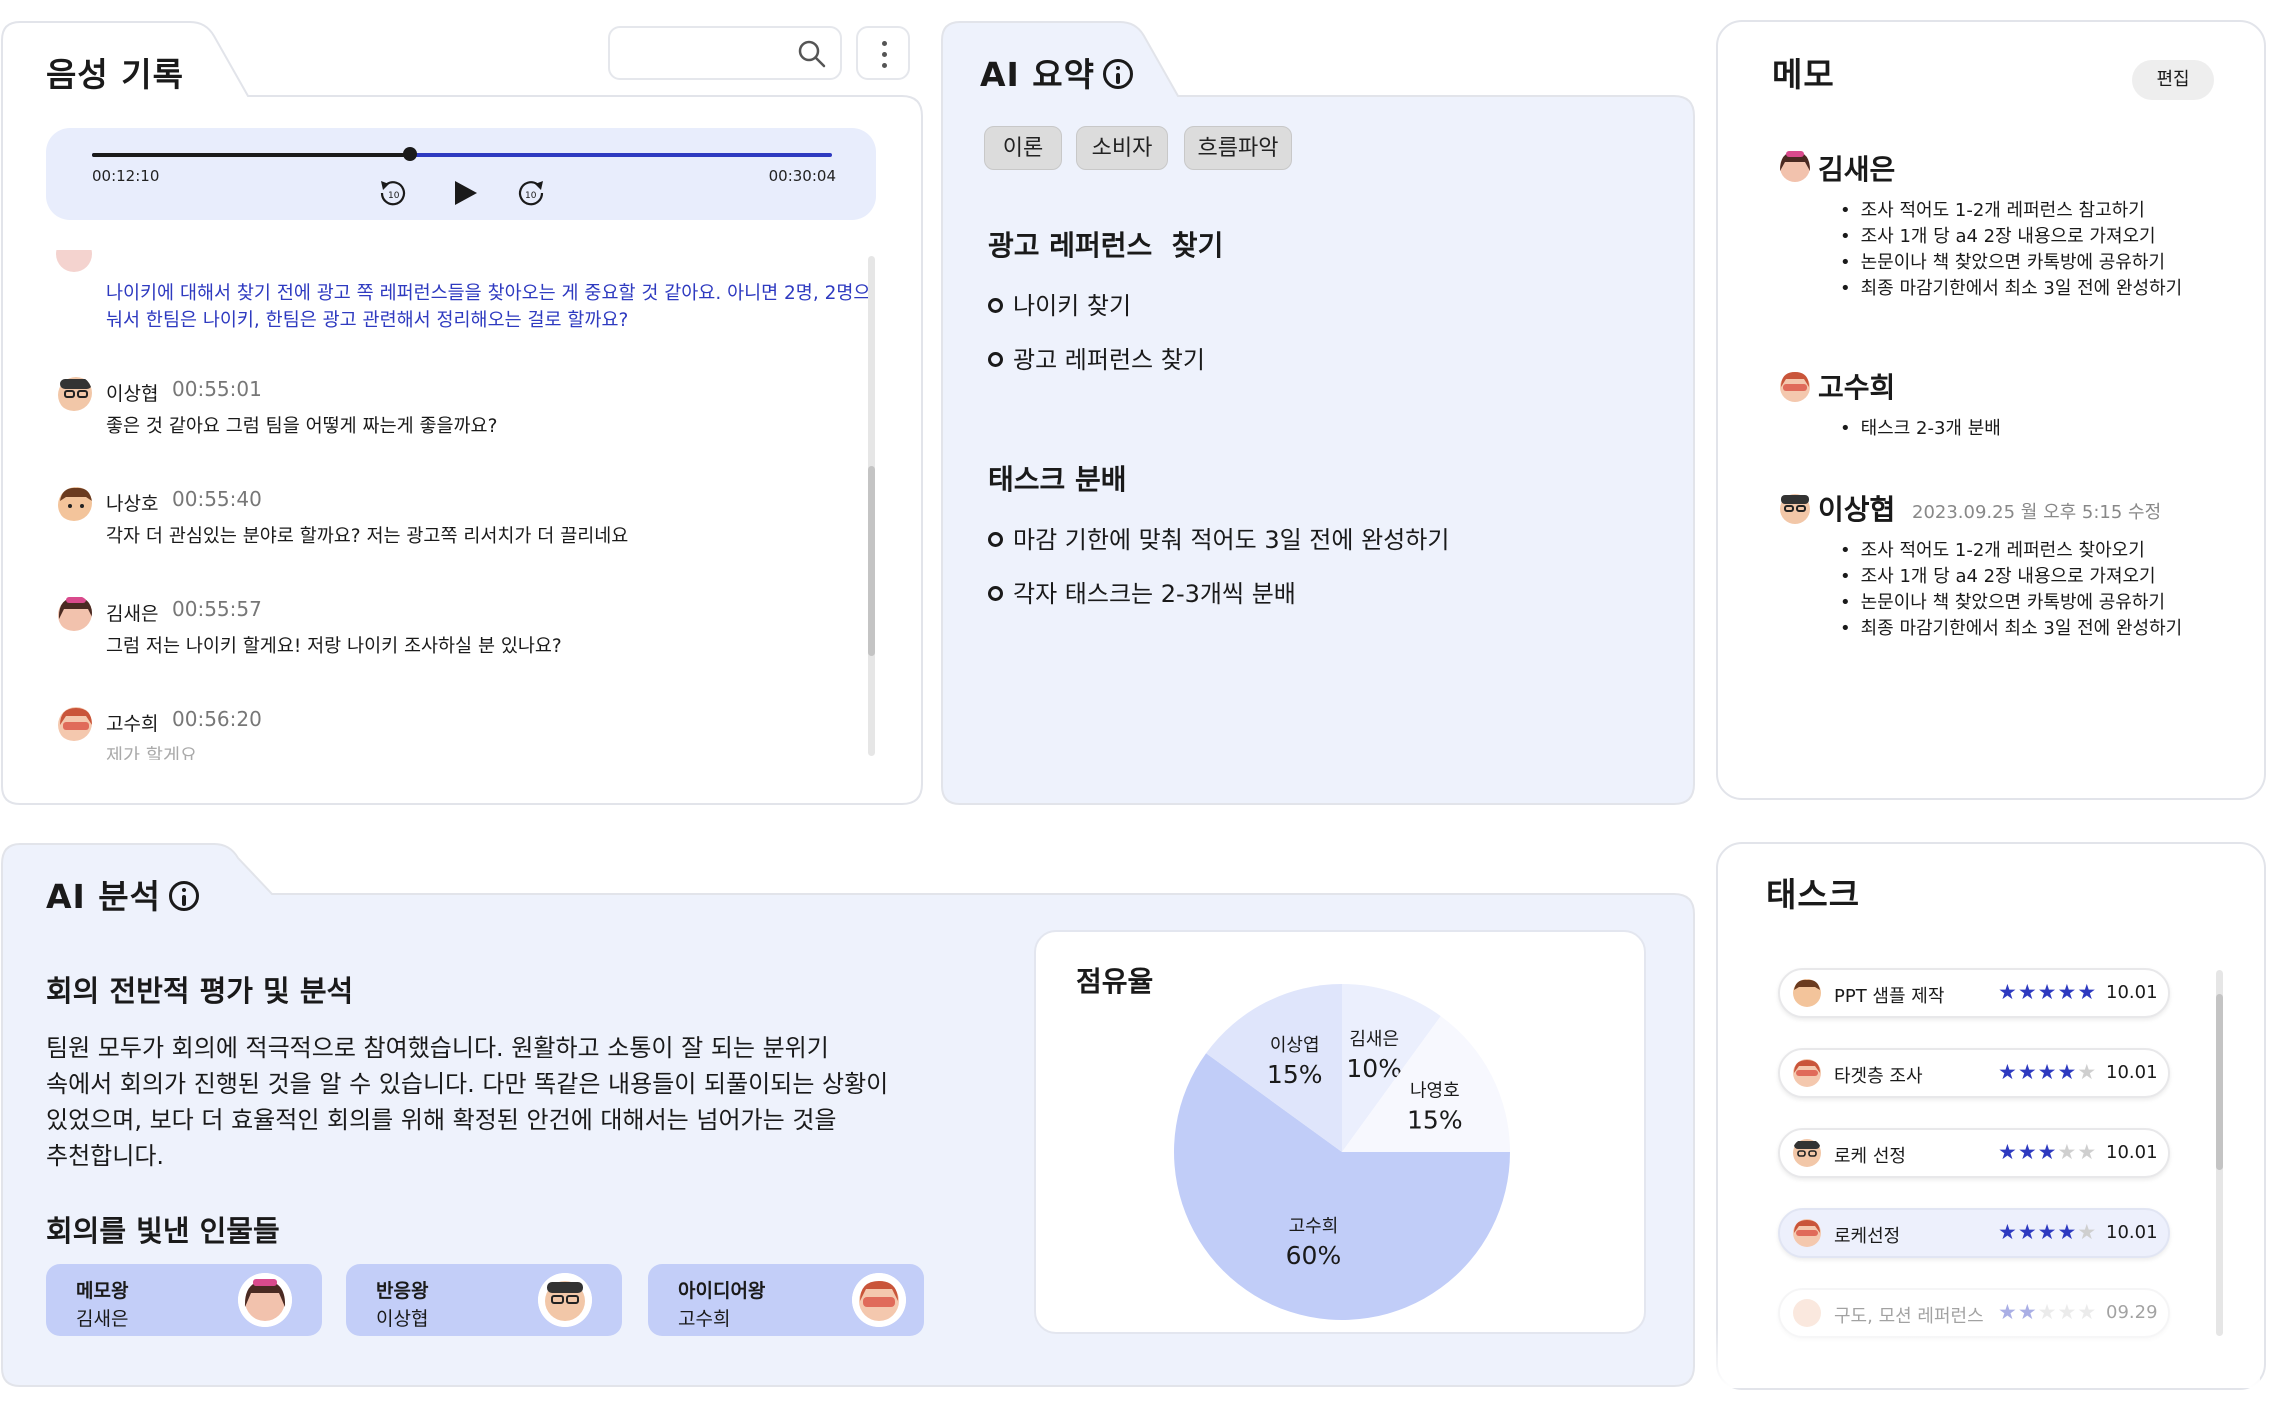  I want to click on task-name: 로케선정, so click(1867, 1236).